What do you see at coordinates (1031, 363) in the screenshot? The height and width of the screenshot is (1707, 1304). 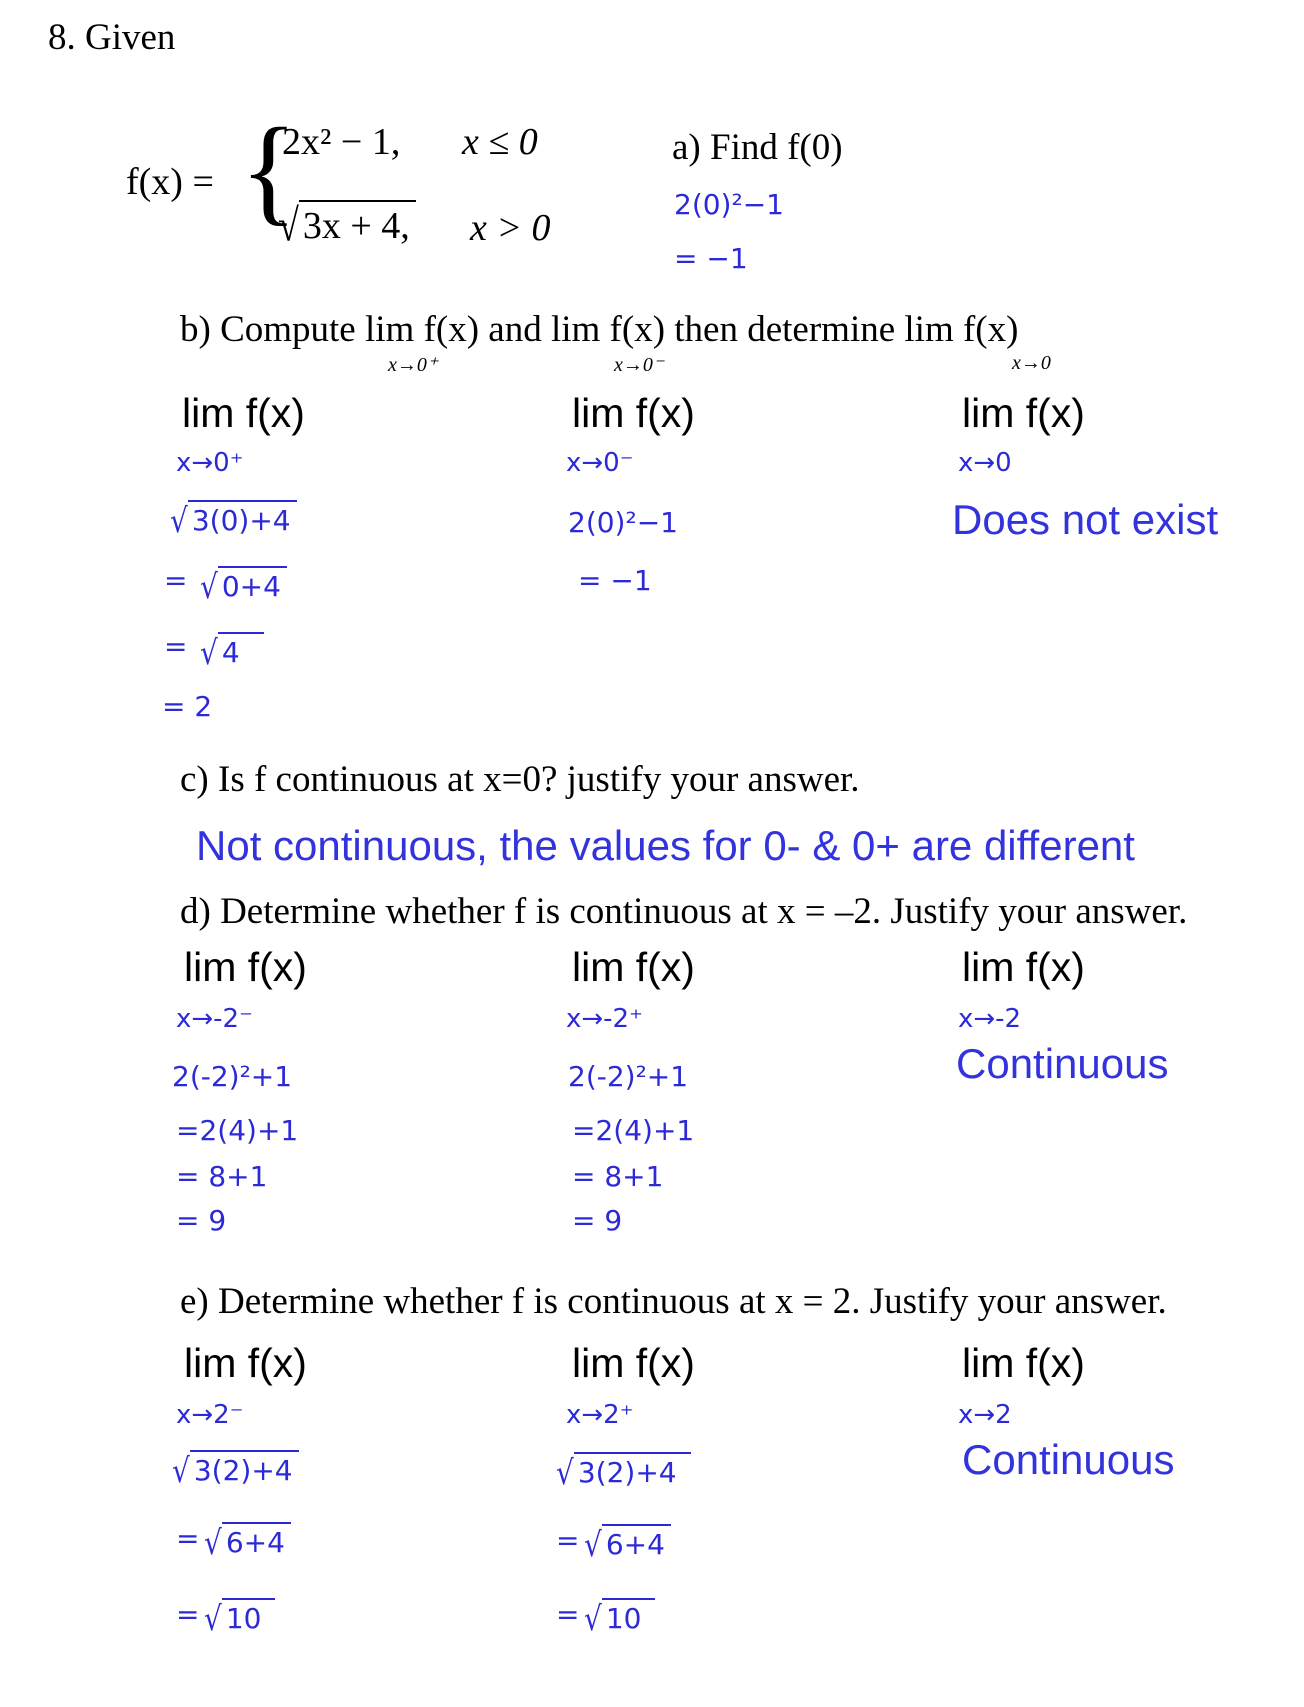 I see `part-b-sub-both: x→0` at bounding box center [1031, 363].